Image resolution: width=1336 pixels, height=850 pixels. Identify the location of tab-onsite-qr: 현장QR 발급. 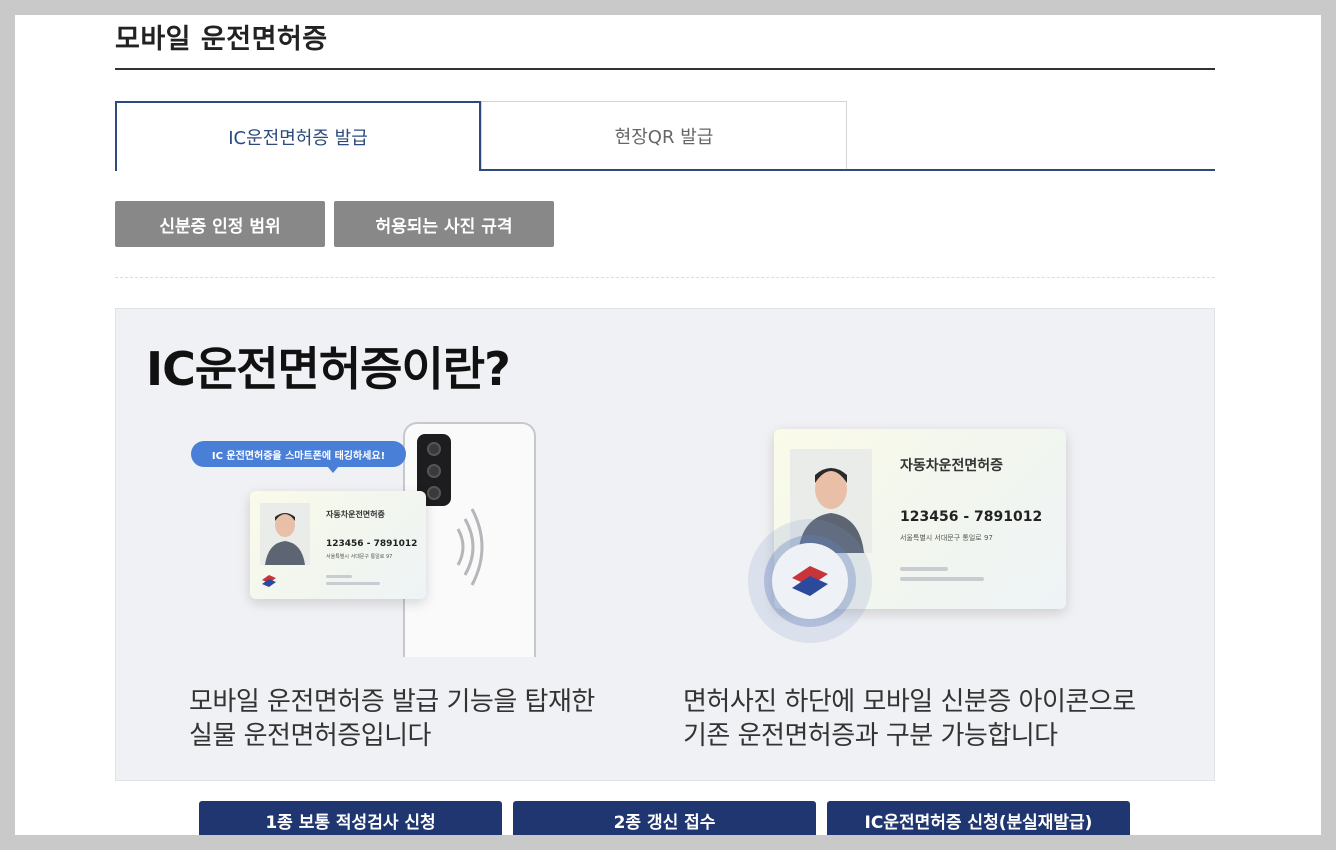
(664, 135).